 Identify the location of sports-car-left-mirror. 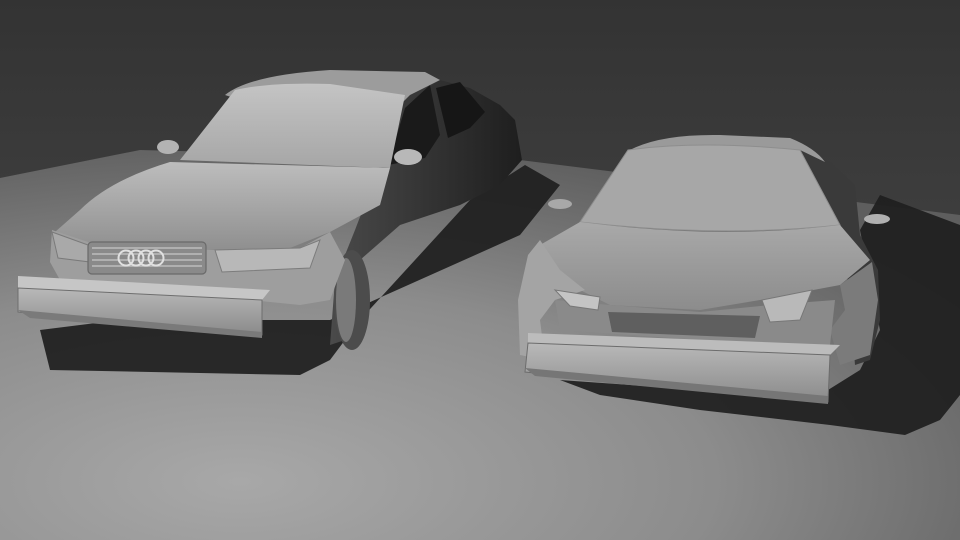
(560, 204).